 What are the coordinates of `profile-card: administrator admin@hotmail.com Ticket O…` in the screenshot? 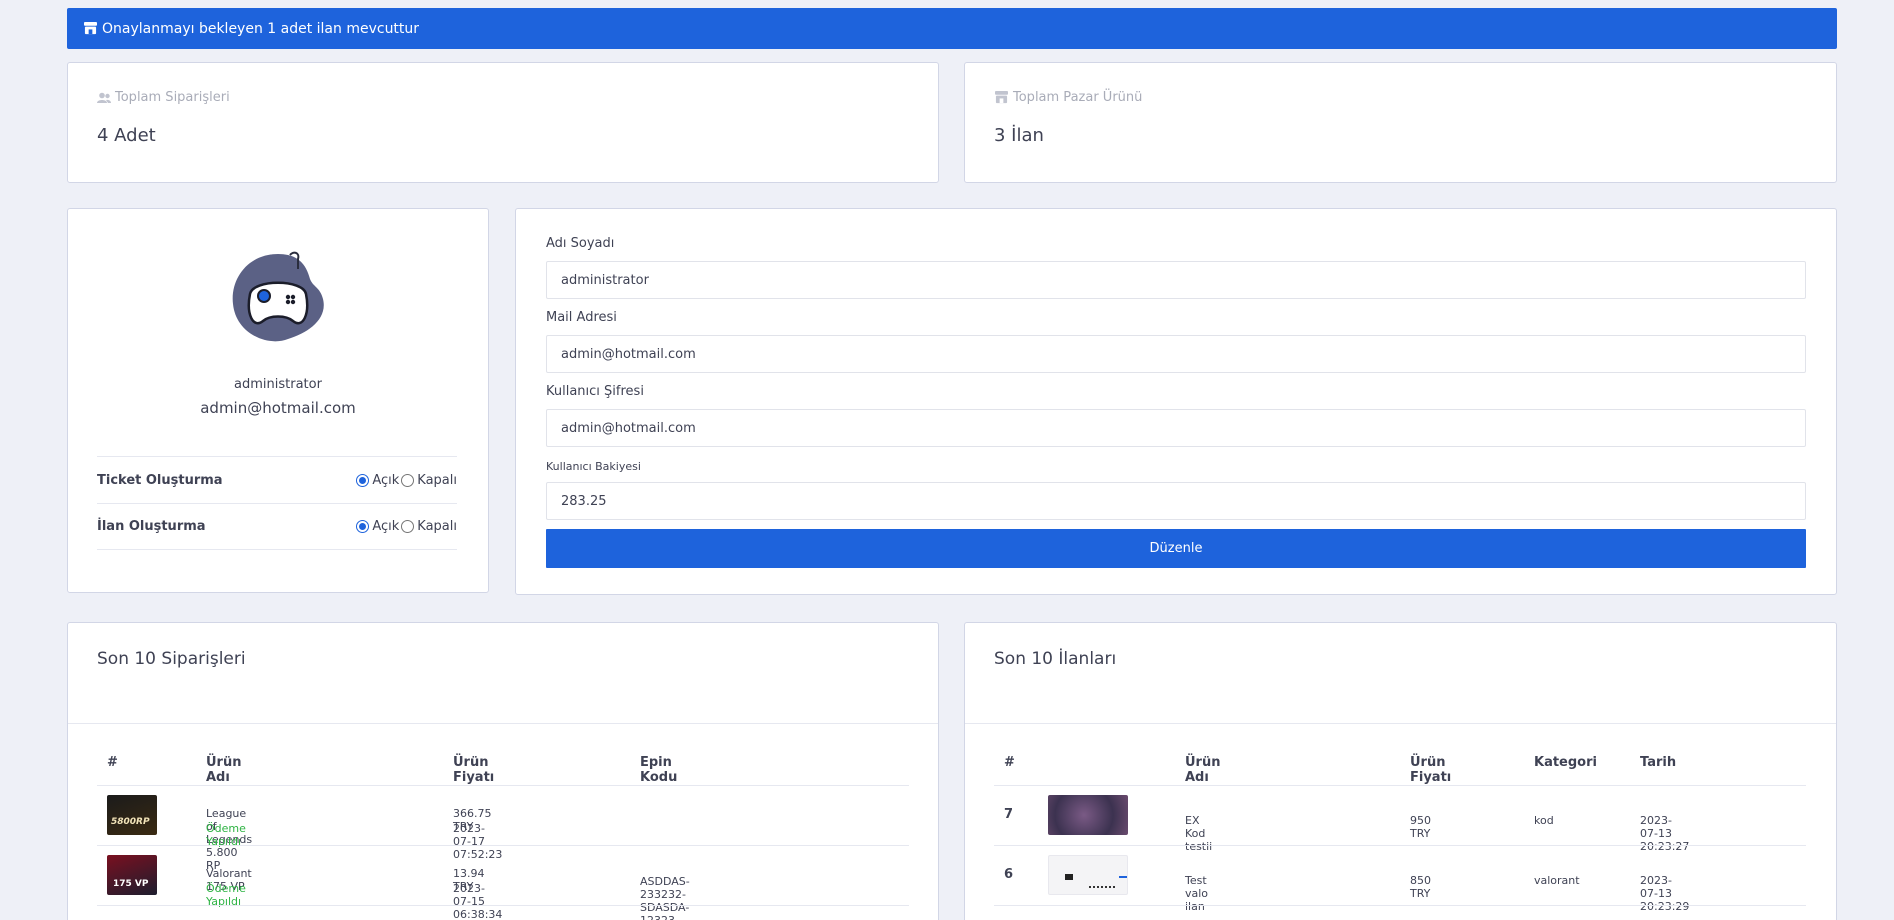 It's located at (278, 400).